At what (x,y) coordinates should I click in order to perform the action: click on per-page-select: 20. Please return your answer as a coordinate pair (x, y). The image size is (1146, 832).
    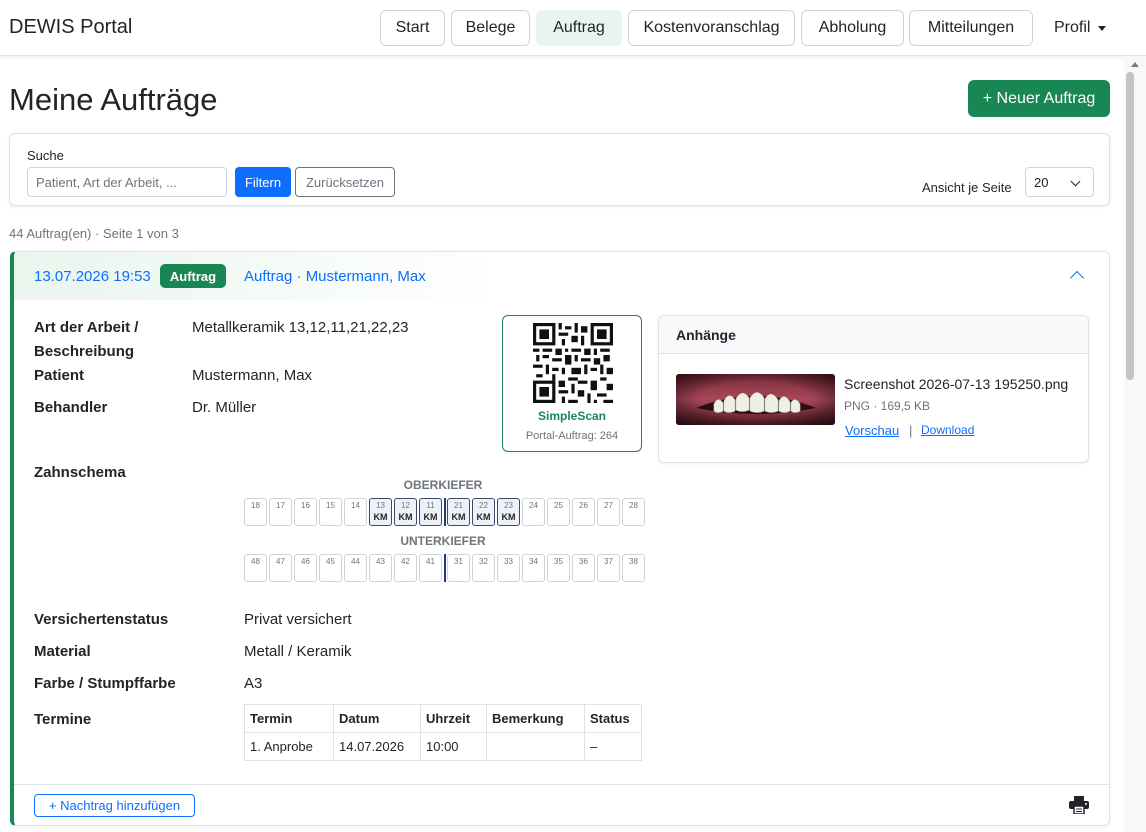
    Looking at the image, I should click on (1059, 182).